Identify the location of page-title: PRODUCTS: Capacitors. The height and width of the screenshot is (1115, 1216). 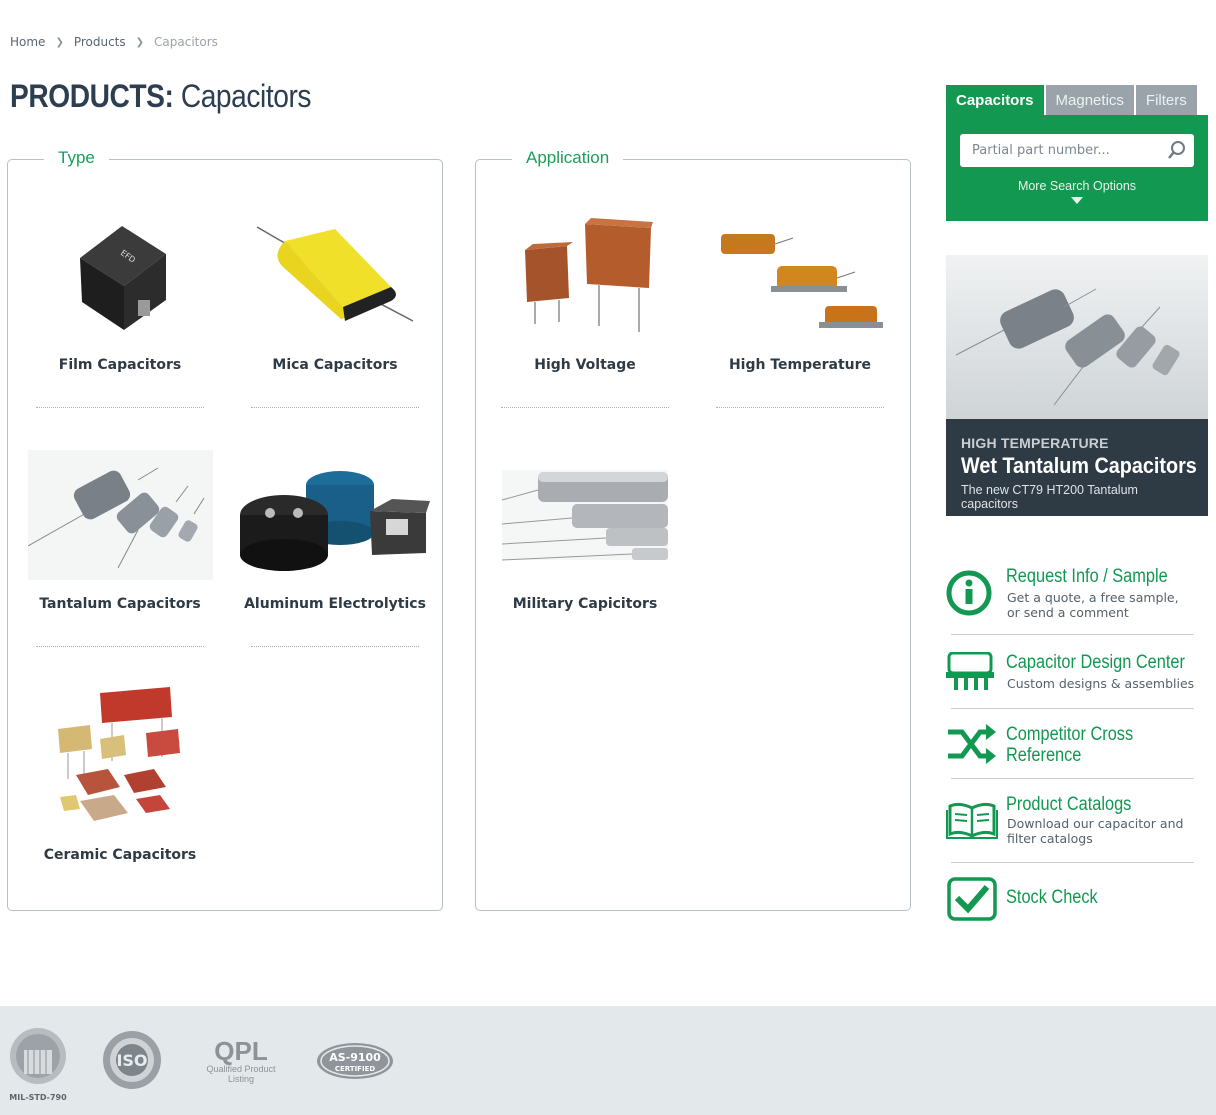
(160, 96).